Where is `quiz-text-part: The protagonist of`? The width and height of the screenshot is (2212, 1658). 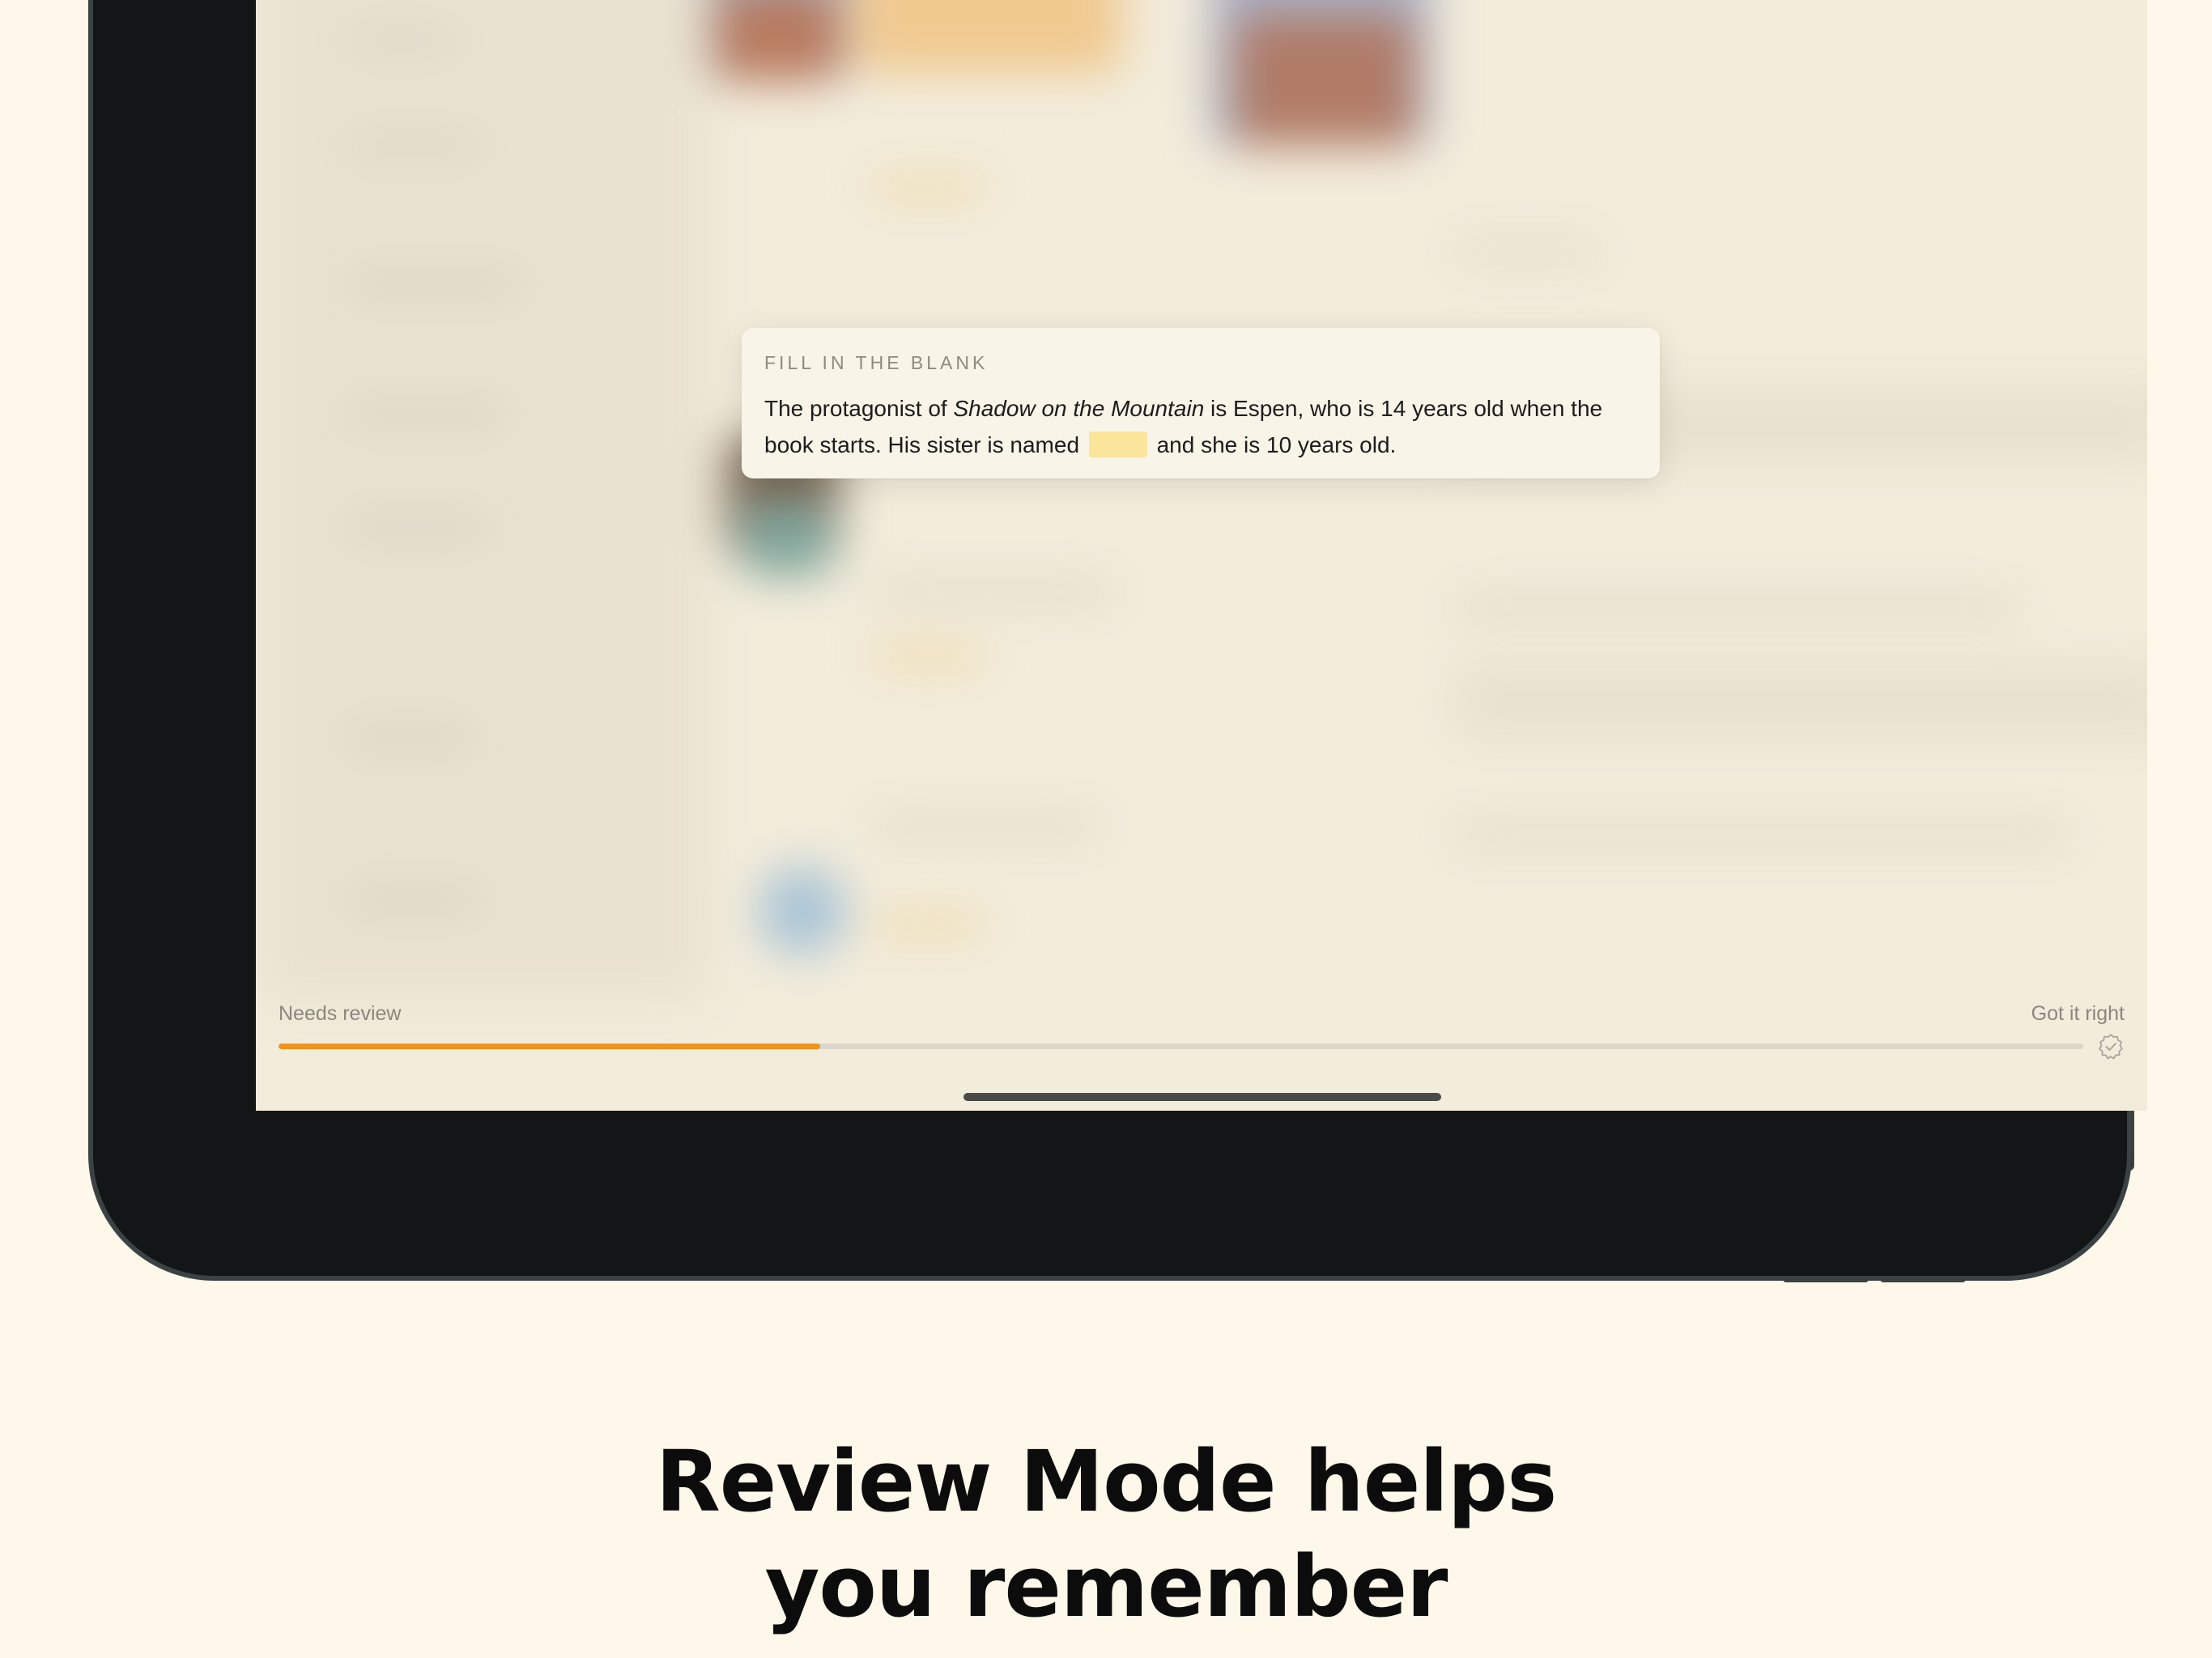
quiz-text-part: The protagonist of is located at coordinates (859, 408).